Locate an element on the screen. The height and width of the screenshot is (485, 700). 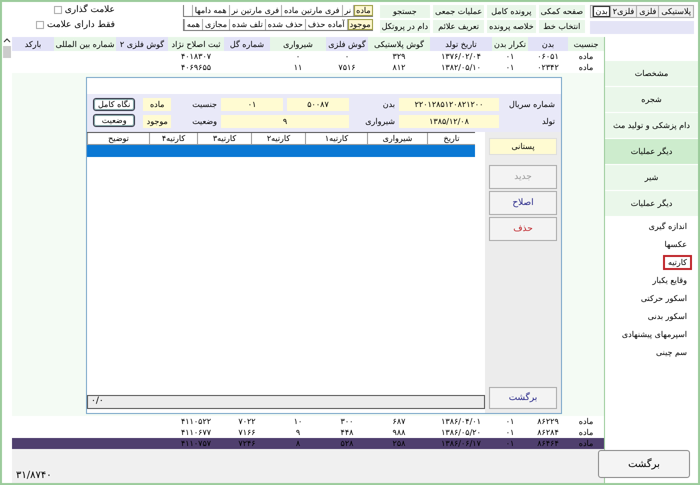
scrollbar-icon is located at coordinates (7, 49).